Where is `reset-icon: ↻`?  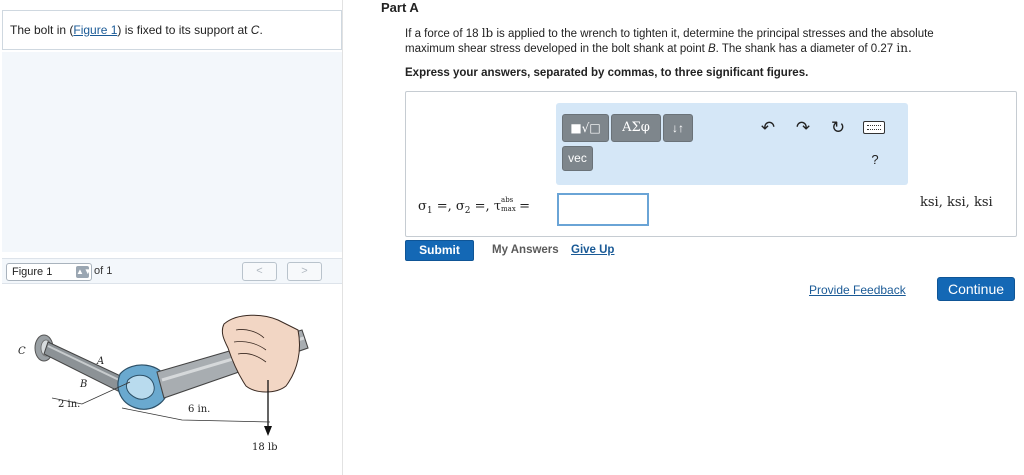 reset-icon: ↻ is located at coordinates (838, 128).